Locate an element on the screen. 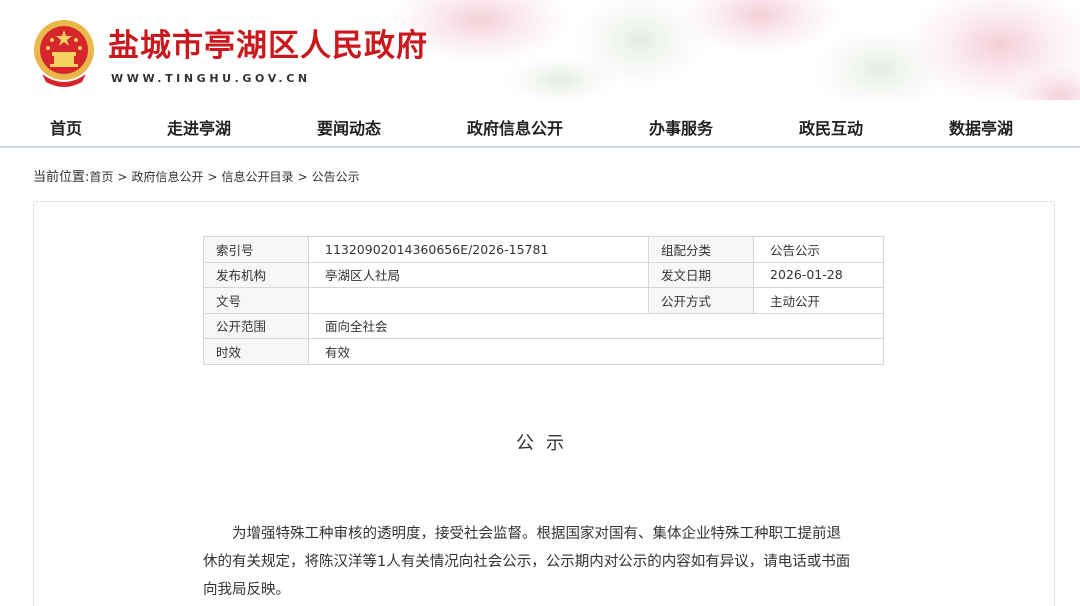  breadcrumb-prefix: 当前位置: is located at coordinates (61, 177).